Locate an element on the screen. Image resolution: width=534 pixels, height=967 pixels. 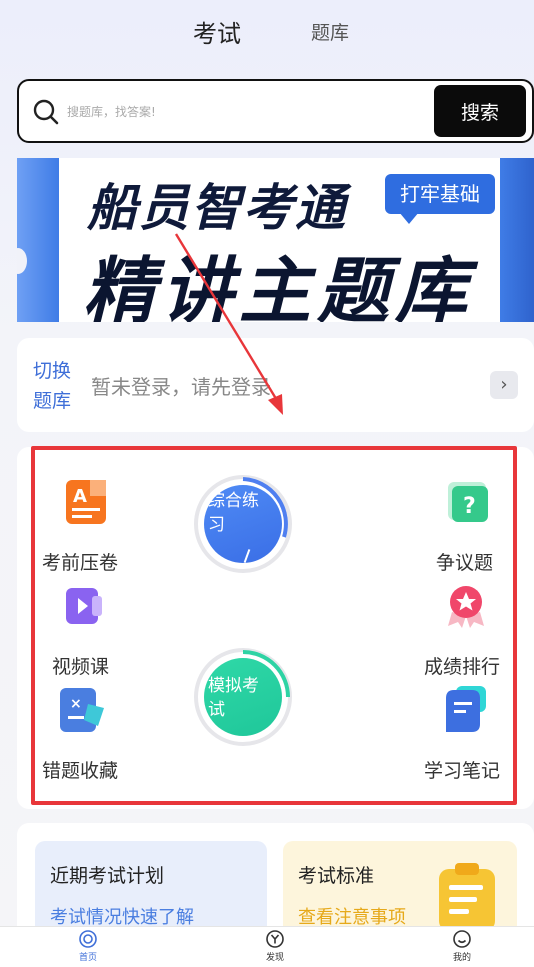
banner-title: 船员智考通 is located at coordinates (217, 208).